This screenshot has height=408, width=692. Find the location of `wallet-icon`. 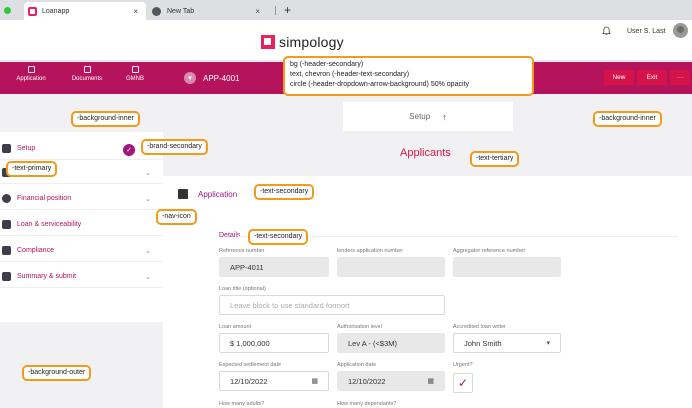

wallet-icon is located at coordinates (6, 224).